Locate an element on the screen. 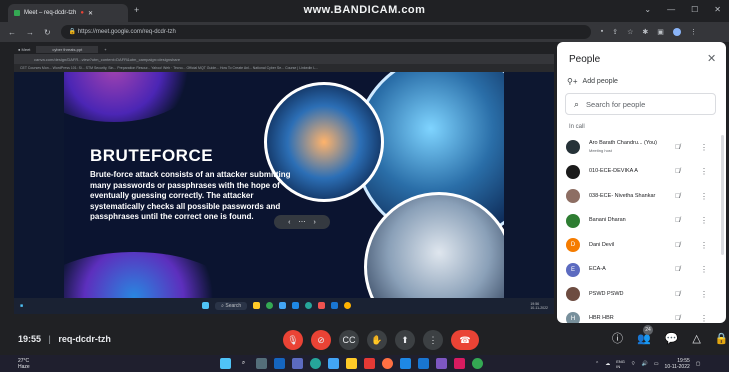 The height and width of the screenshot is (372, 729). windows-start-icon is located at coordinates (225, 363).